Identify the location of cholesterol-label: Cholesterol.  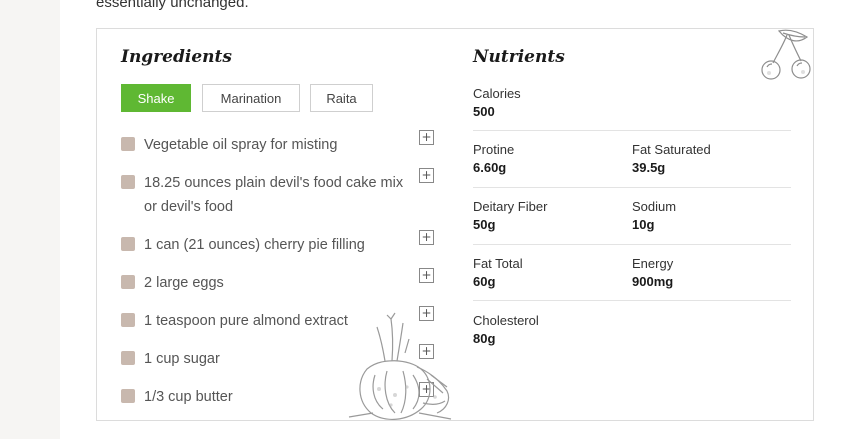
(506, 320).